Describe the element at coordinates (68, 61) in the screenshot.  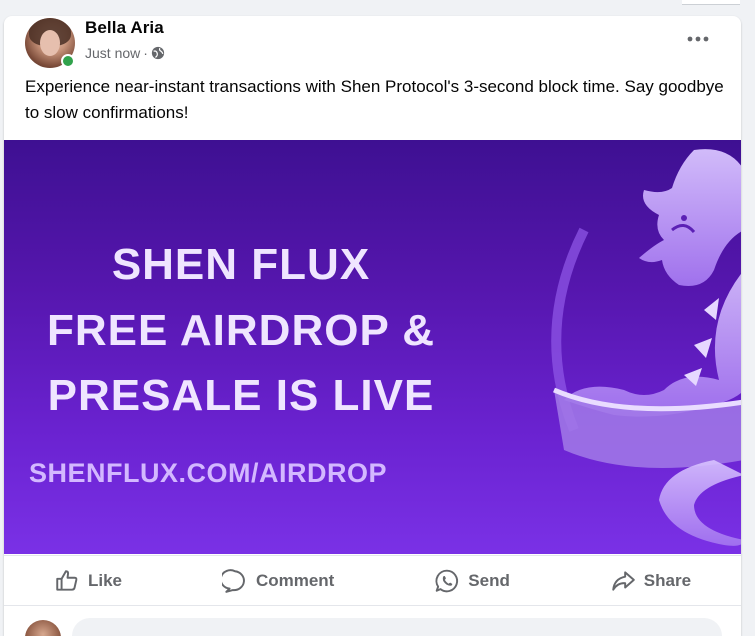
I see `online-status-indicator` at that location.